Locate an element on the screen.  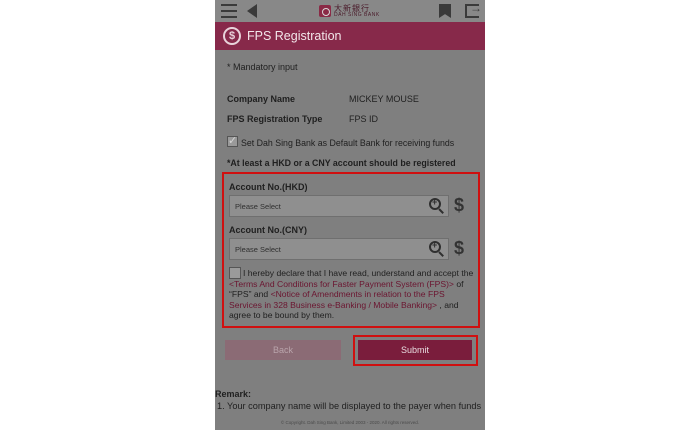
cny-account-select: Please Select is located at coordinates (339, 249).